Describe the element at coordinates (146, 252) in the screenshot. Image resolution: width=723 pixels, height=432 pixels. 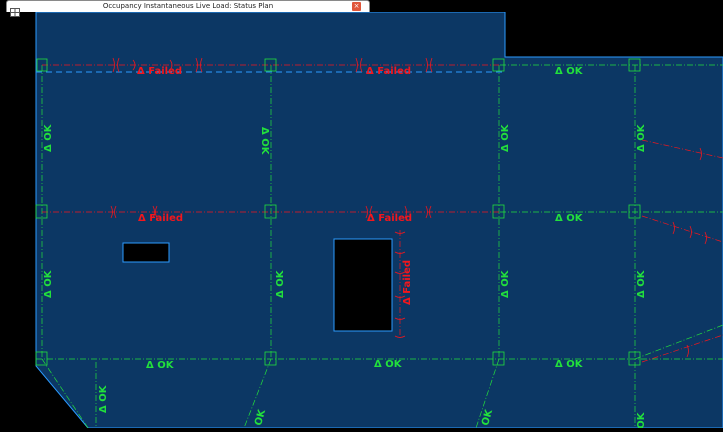
I see `slab-opening-small` at that location.